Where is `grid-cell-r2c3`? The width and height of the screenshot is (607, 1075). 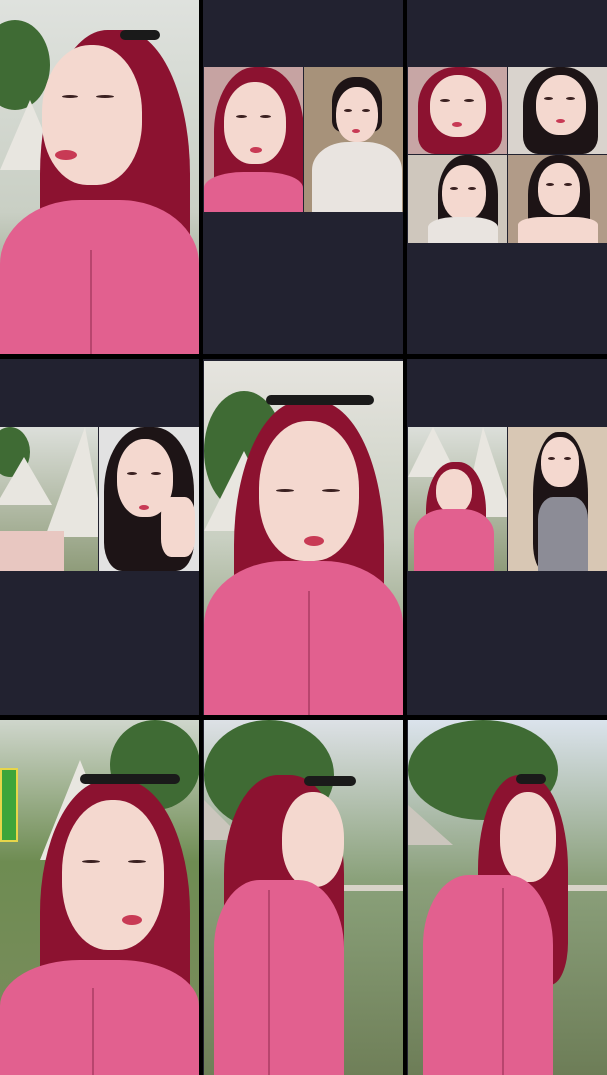
grid-cell-r2c3 is located at coordinates (507, 537).